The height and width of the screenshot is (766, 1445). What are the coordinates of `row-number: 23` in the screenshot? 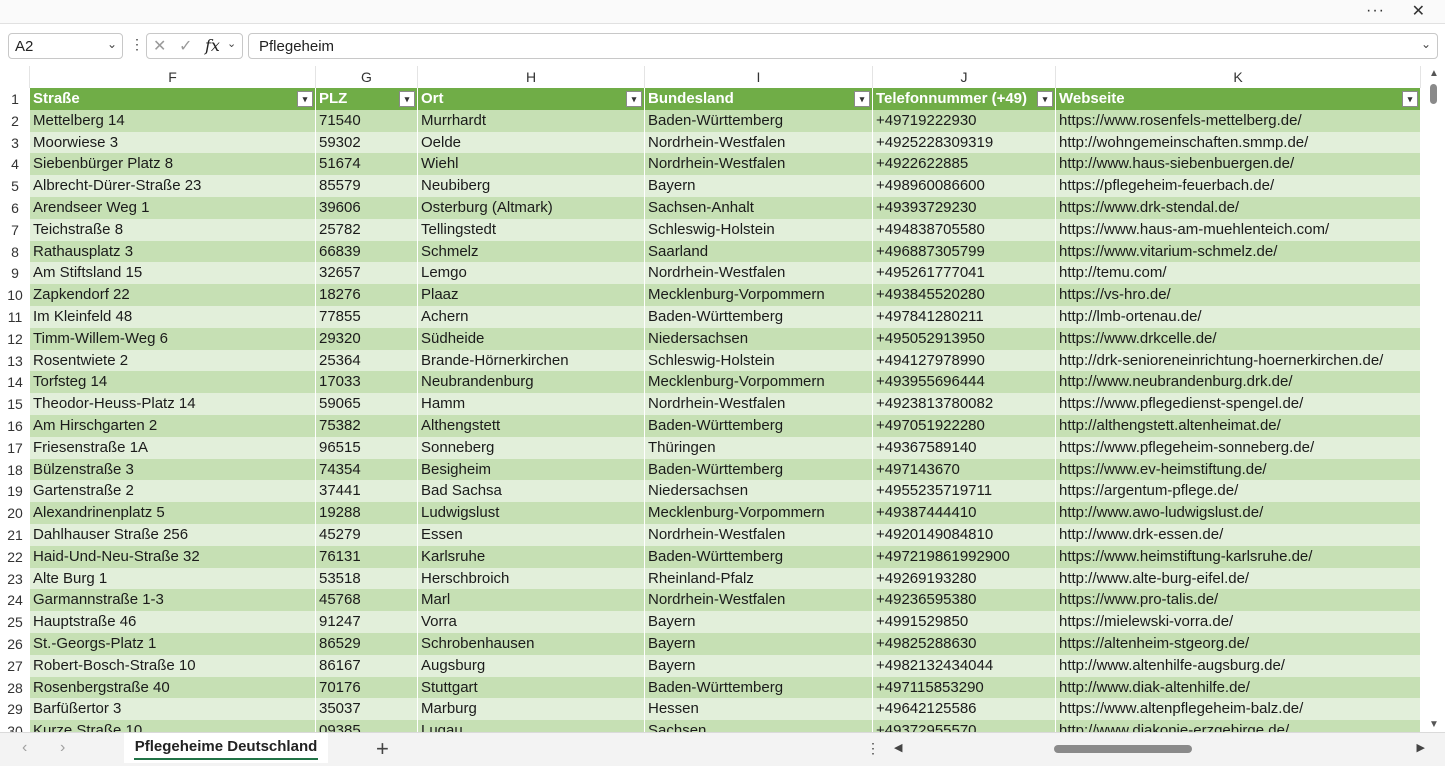 It's located at (15, 578).